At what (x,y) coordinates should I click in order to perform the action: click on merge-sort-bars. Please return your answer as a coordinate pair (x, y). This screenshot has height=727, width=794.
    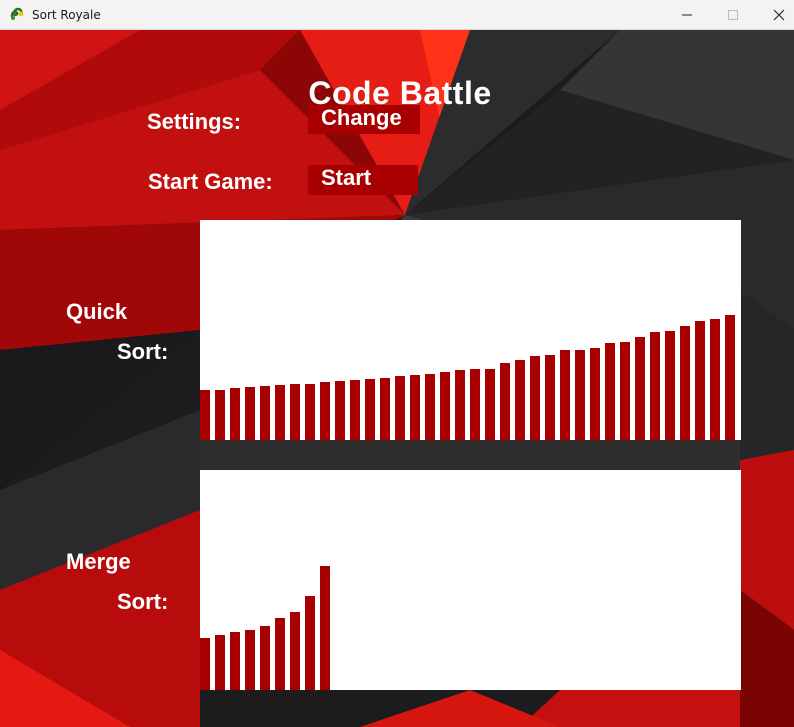
    Looking at the image, I should click on (265, 628).